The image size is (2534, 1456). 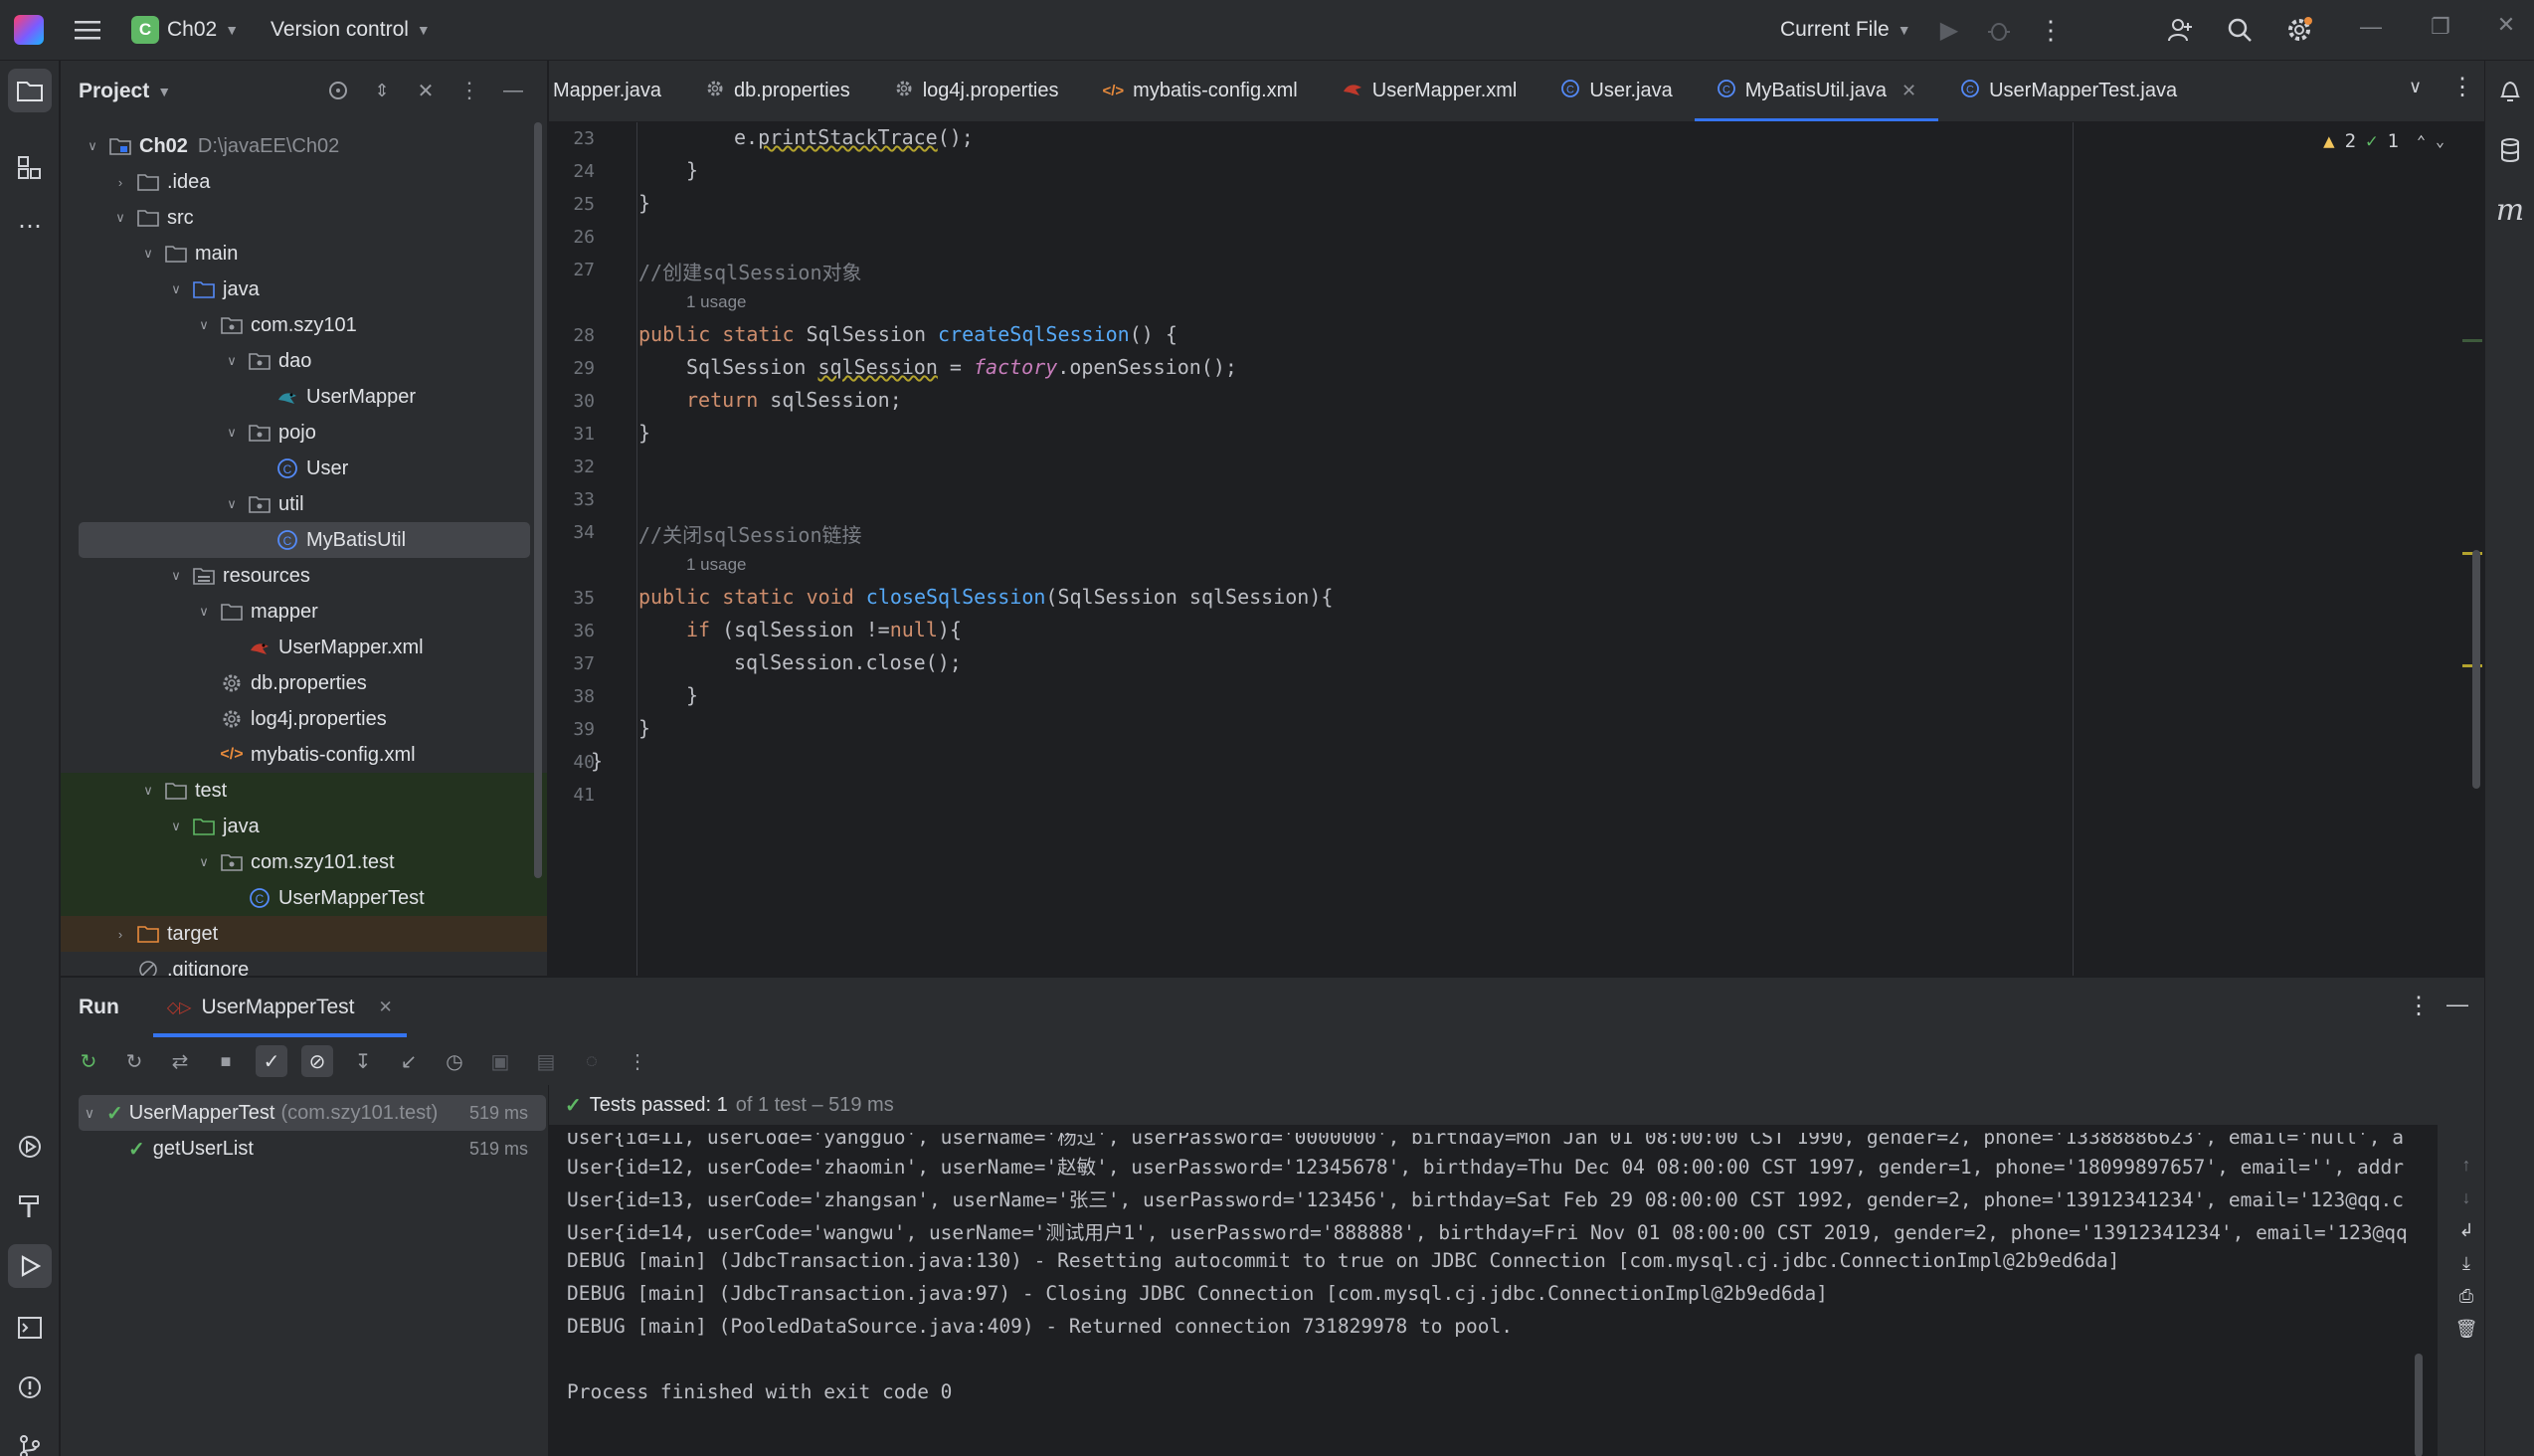 What do you see at coordinates (304, 647) in the screenshot?
I see `tree-item-usermapper-xml: UserMapper.xml` at bounding box center [304, 647].